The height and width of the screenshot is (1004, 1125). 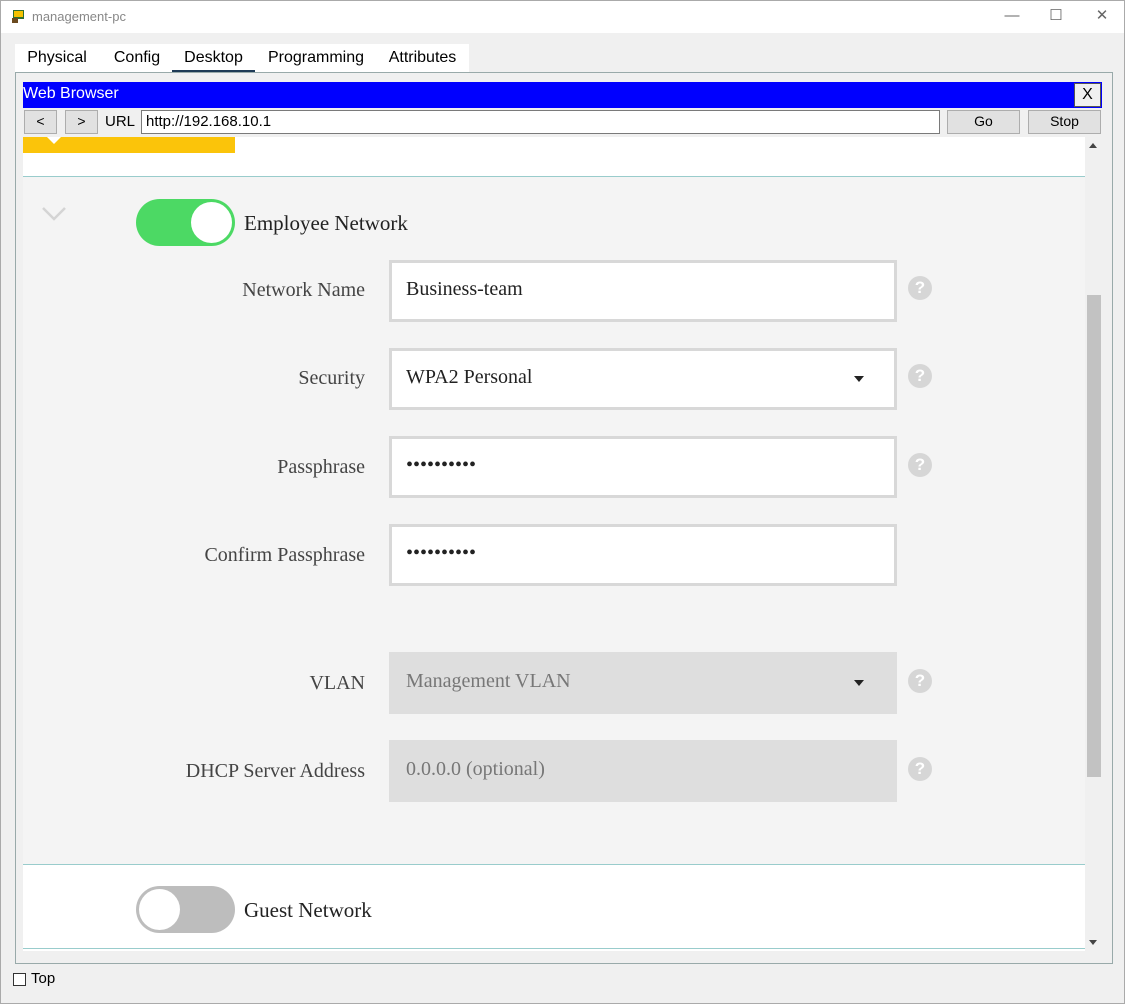 I want to click on guest-network-toggle, so click(x=185, y=909).